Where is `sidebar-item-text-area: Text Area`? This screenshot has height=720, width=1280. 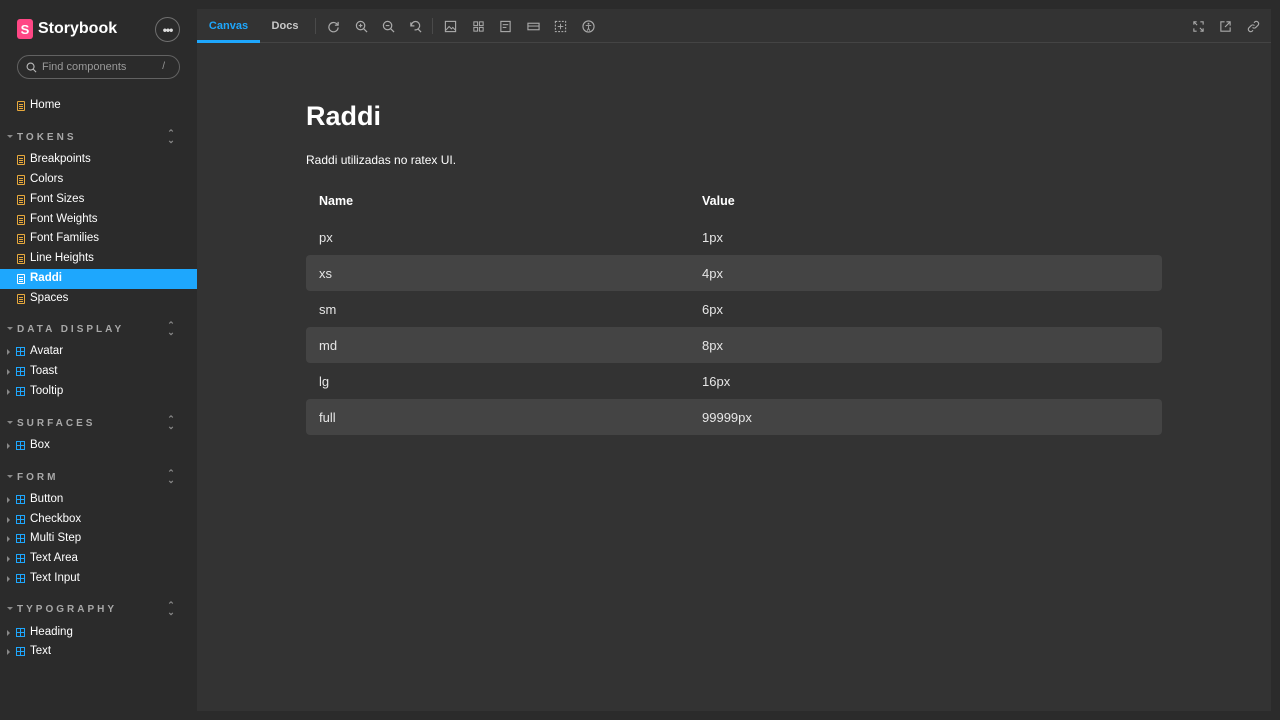
sidebar-item-text-area: Text Area is located at coordinates (98, 559).